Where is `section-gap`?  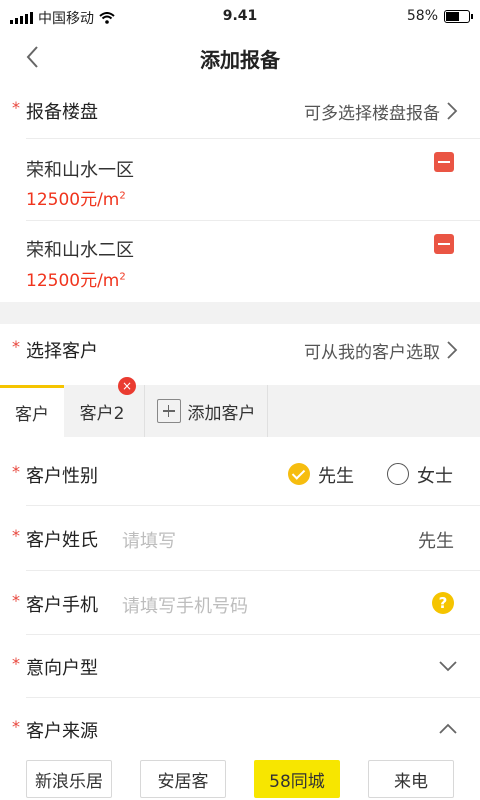 section-gap is located at coordinates (240, 313).